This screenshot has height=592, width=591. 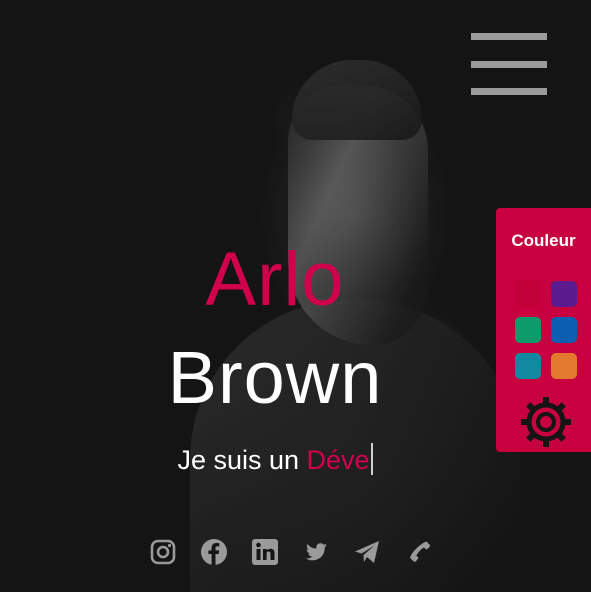 I want to click on twitter-icon, so click(x=316, y=552).